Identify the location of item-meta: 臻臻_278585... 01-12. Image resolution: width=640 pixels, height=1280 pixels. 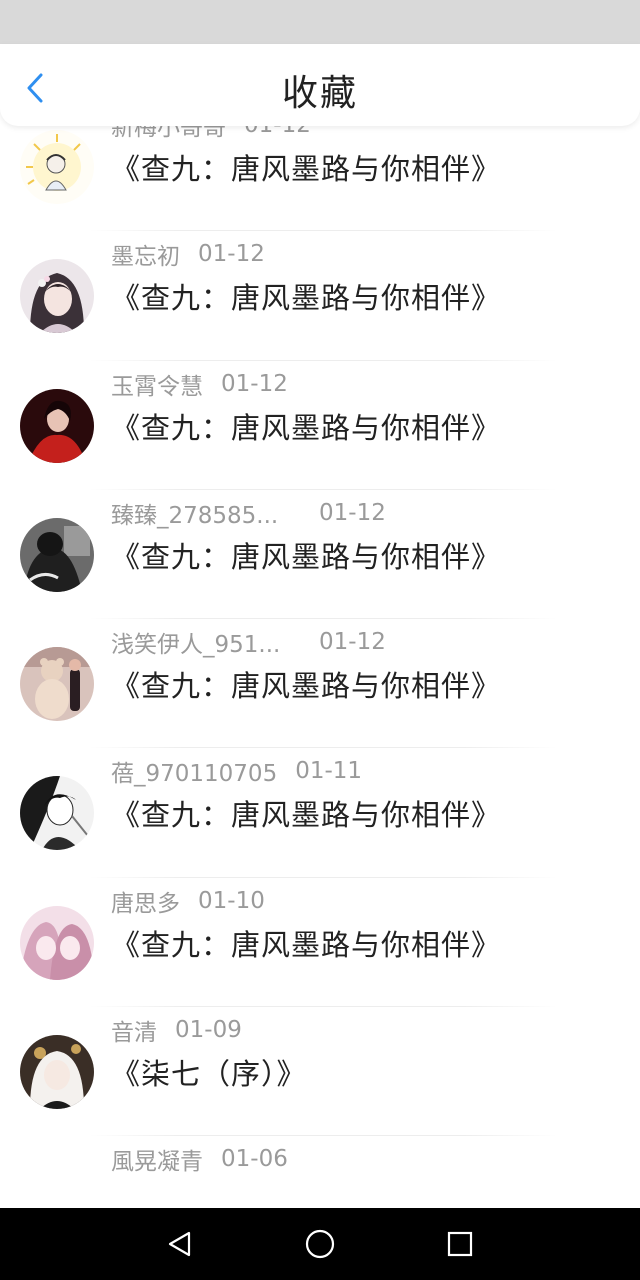
(248, 513).